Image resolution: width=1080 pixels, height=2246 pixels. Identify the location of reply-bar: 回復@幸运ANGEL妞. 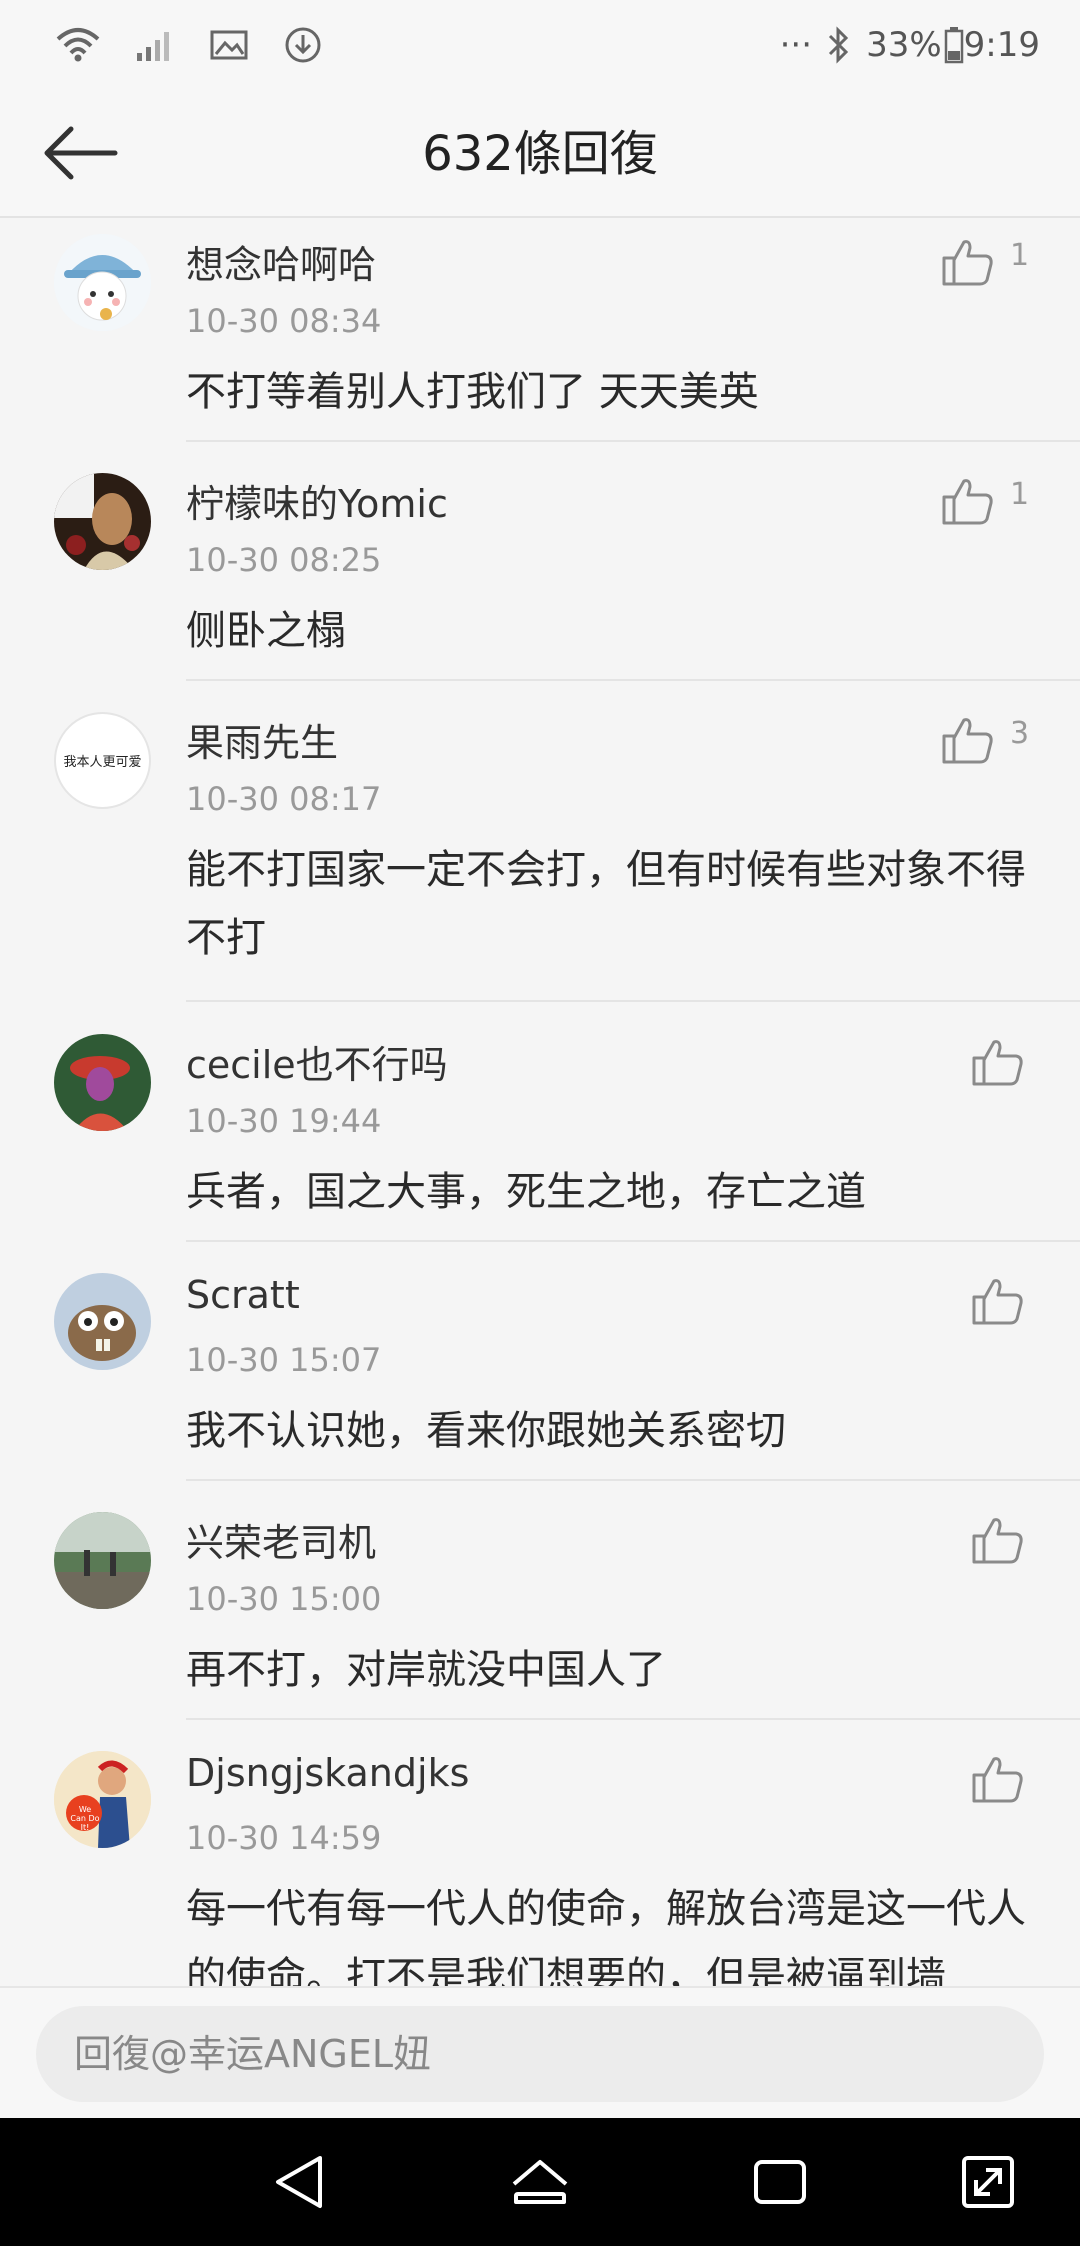
(540, 2052).